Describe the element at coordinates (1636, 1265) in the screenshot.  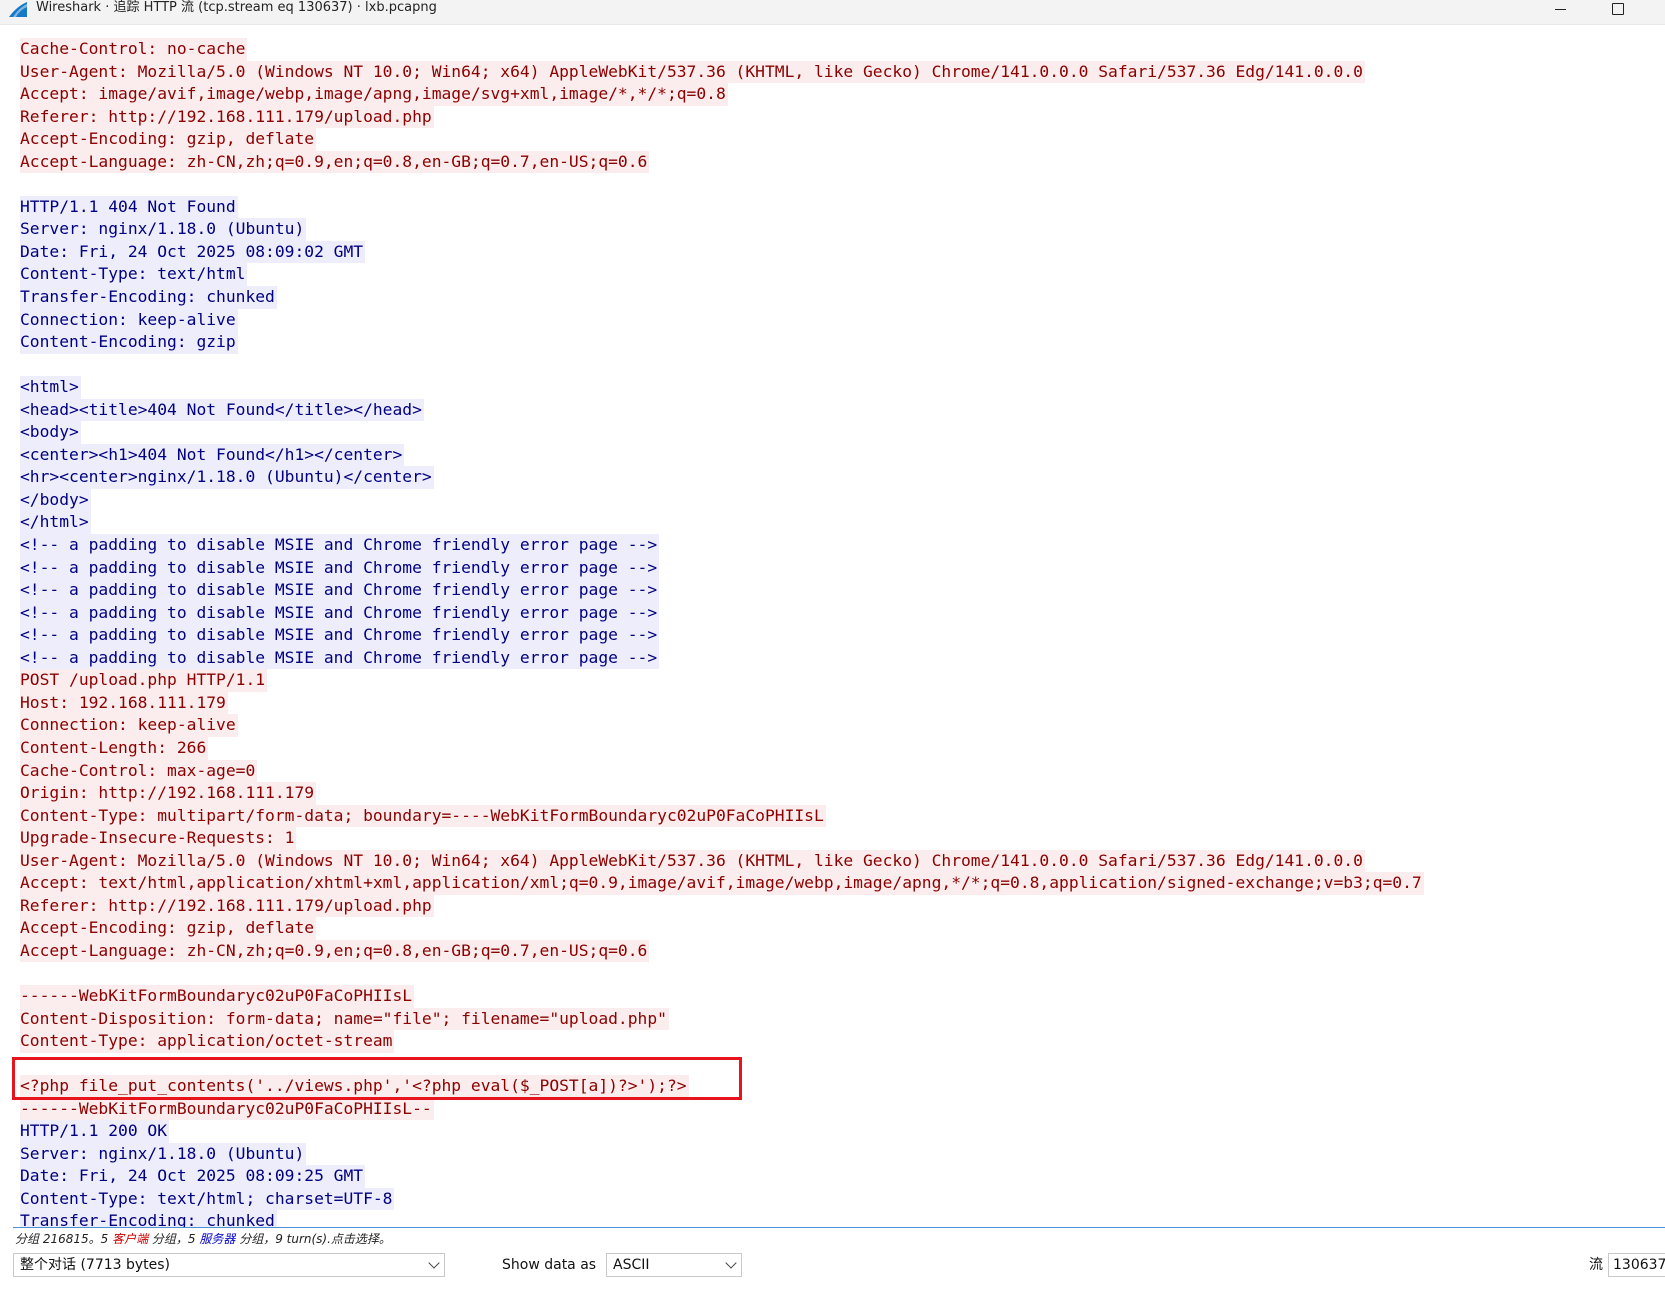
I see `stream-number-input: 130637` at that location.